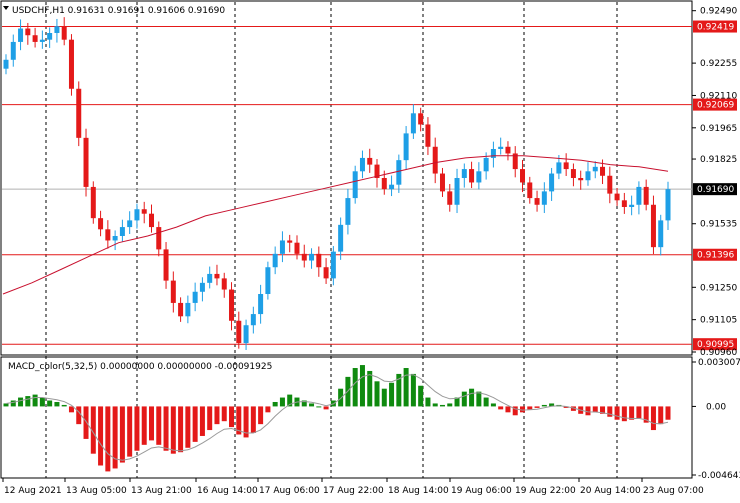 The image size is (740, 503). I want to click on time-tick-label: 17 Aug 22:00, so click(353, 491).